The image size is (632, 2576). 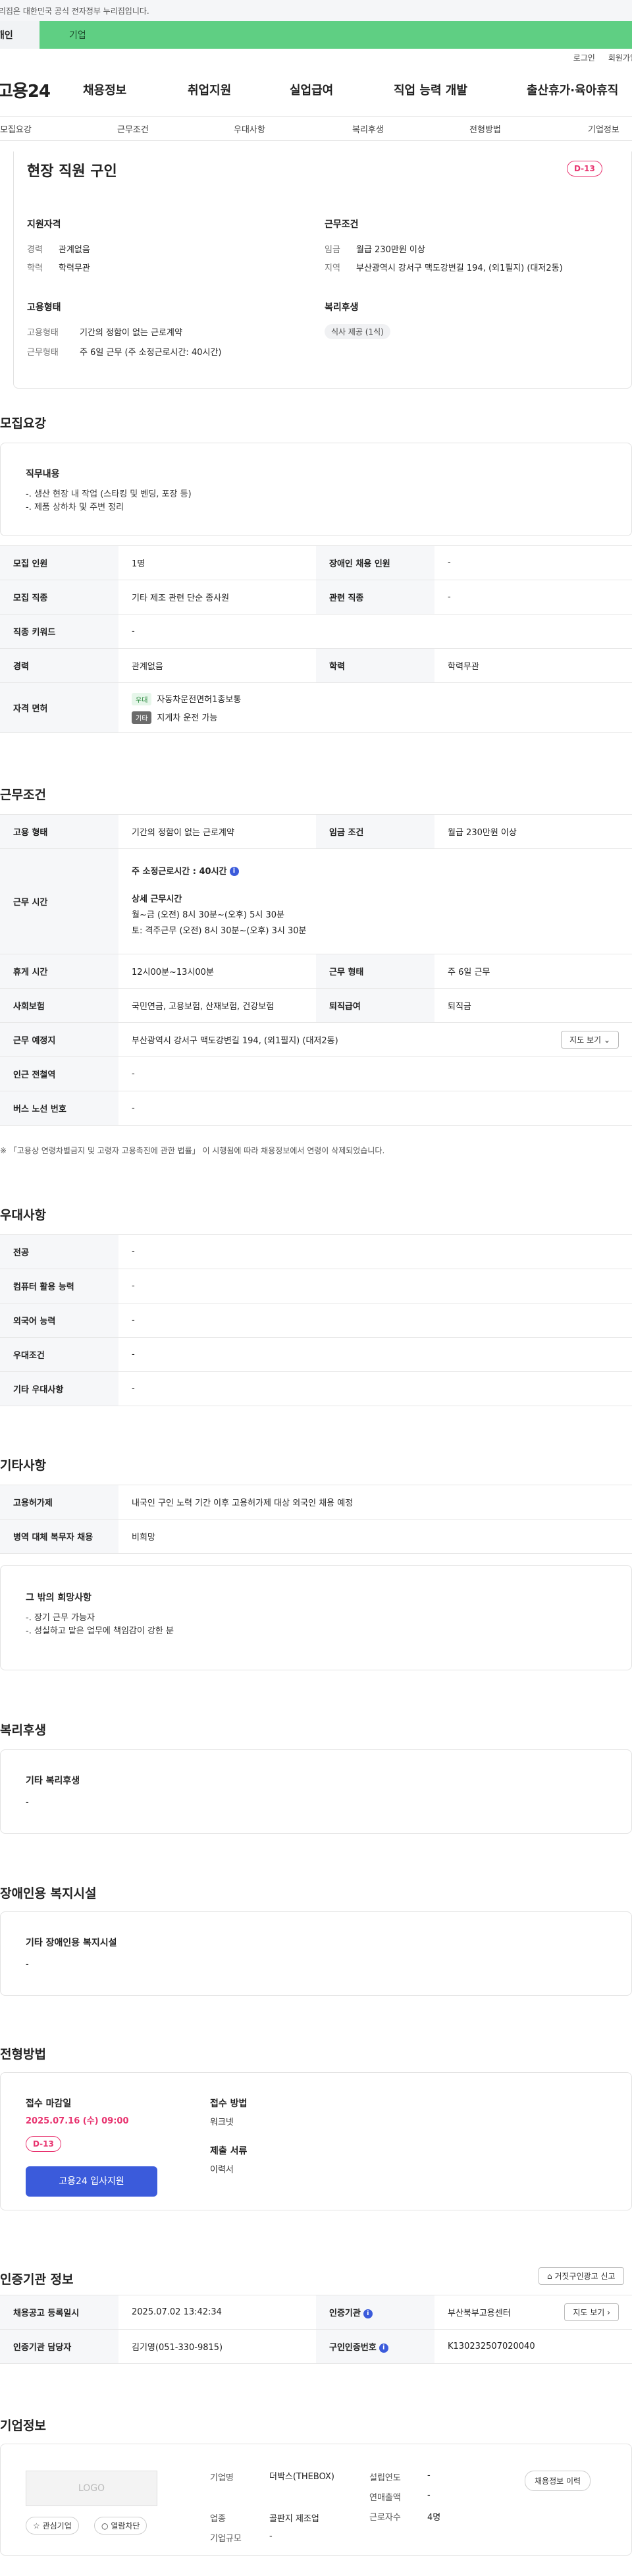 I want to click on top-tabs: 개인 기업, so click(x=316, y=35).